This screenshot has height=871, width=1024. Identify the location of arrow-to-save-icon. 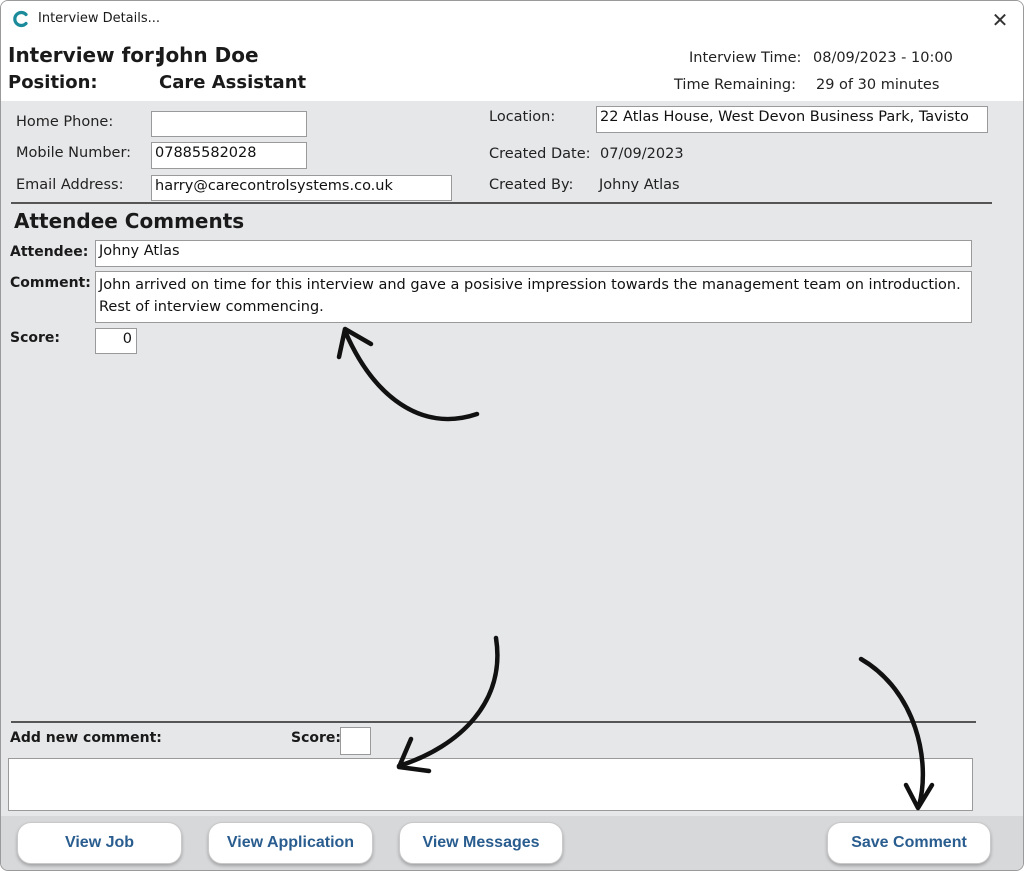
(892, 732).